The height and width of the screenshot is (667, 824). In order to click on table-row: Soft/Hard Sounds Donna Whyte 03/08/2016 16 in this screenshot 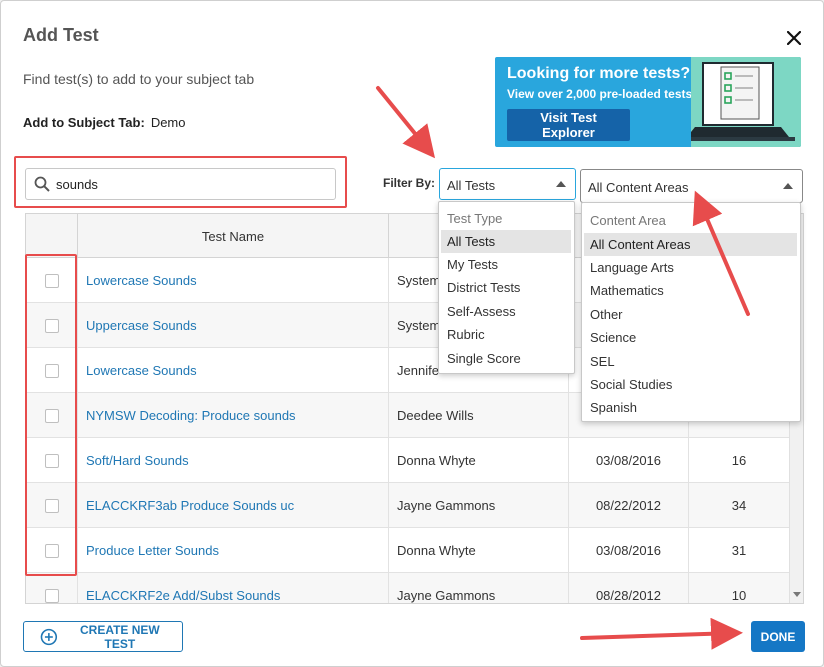, I will do `click(407, 460)`.